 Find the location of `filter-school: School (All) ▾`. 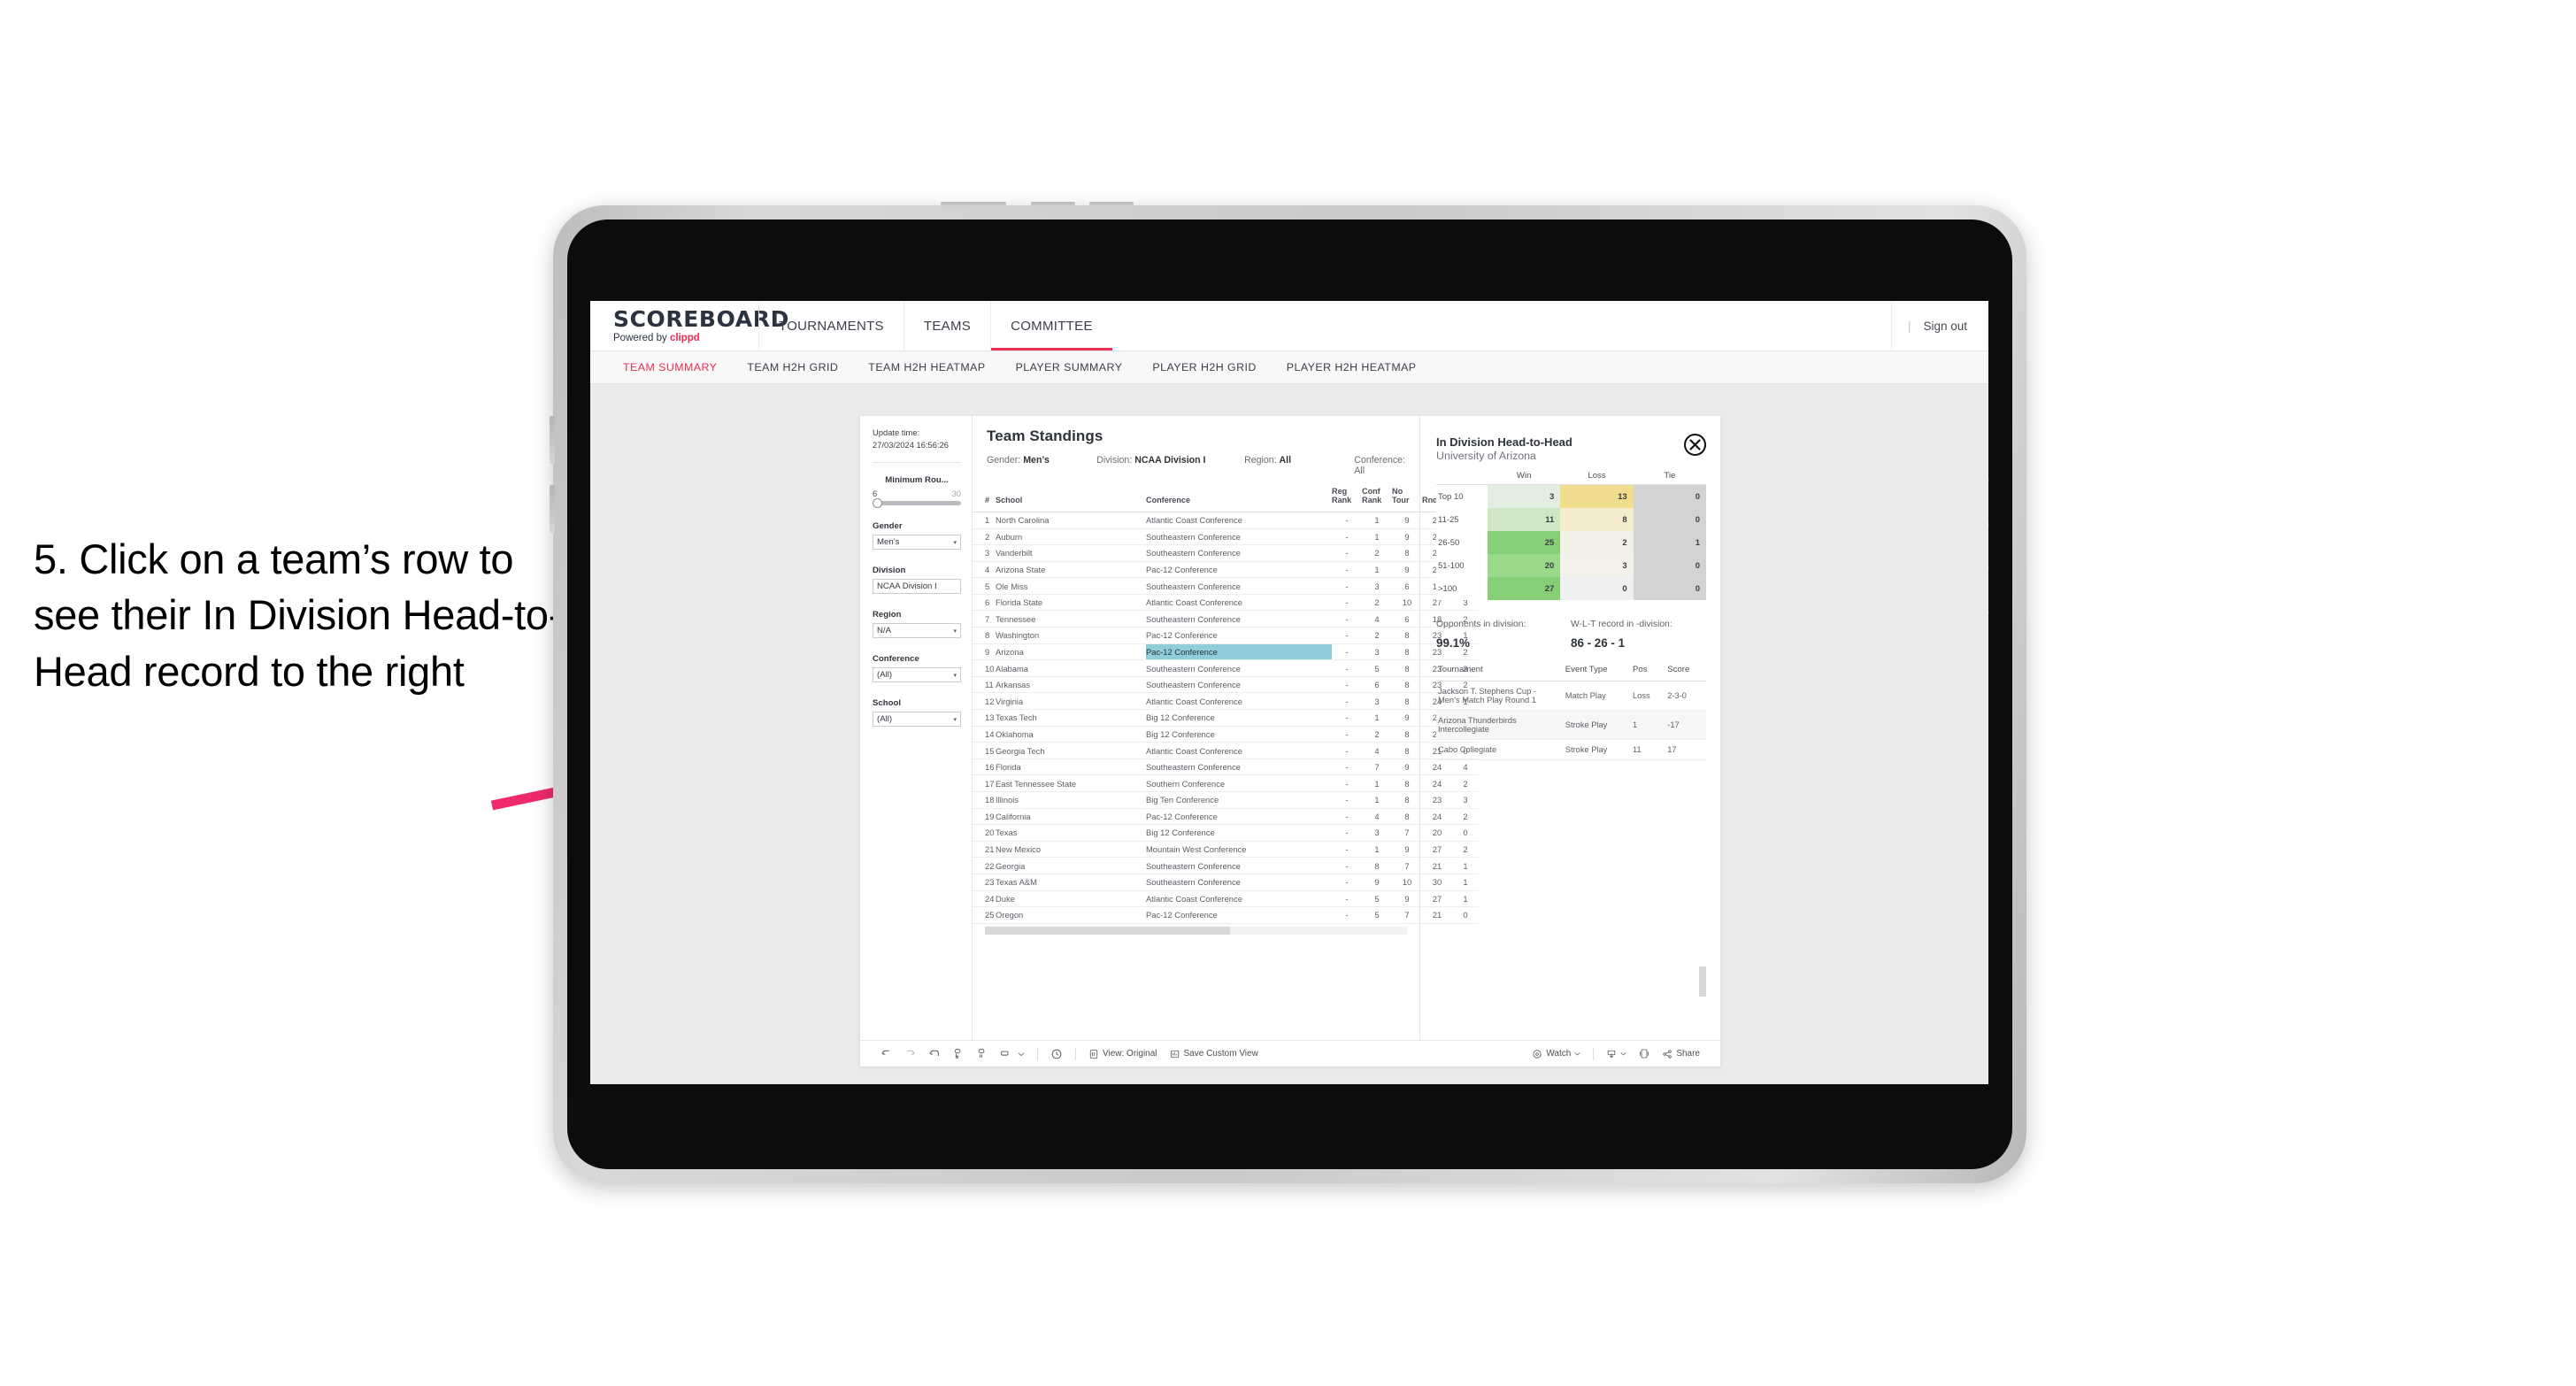

filter-school: School (All) ▾ is located at coordinates (917, 713).